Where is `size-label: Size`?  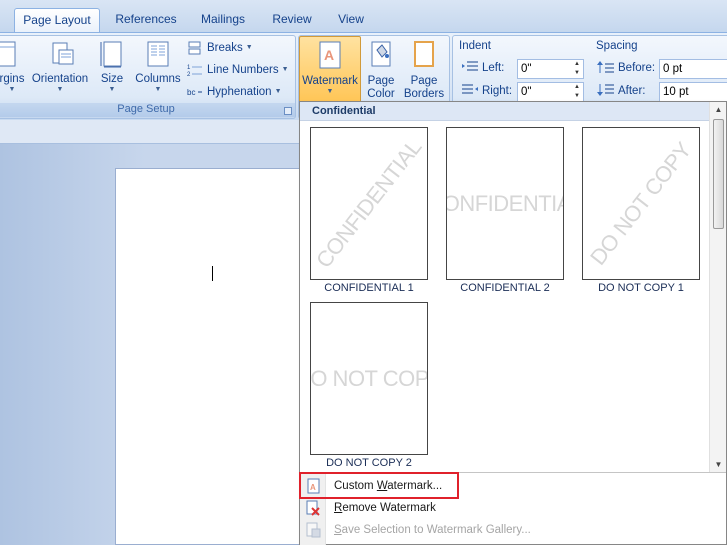
size-label: Size is located at coordinates (112, 79).